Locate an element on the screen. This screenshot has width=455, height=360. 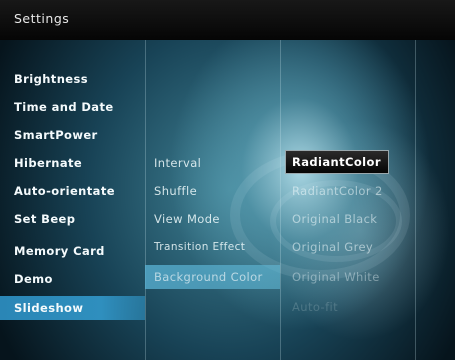
option-auto-fit: Auto-fit is located at coordinates (315, 307).